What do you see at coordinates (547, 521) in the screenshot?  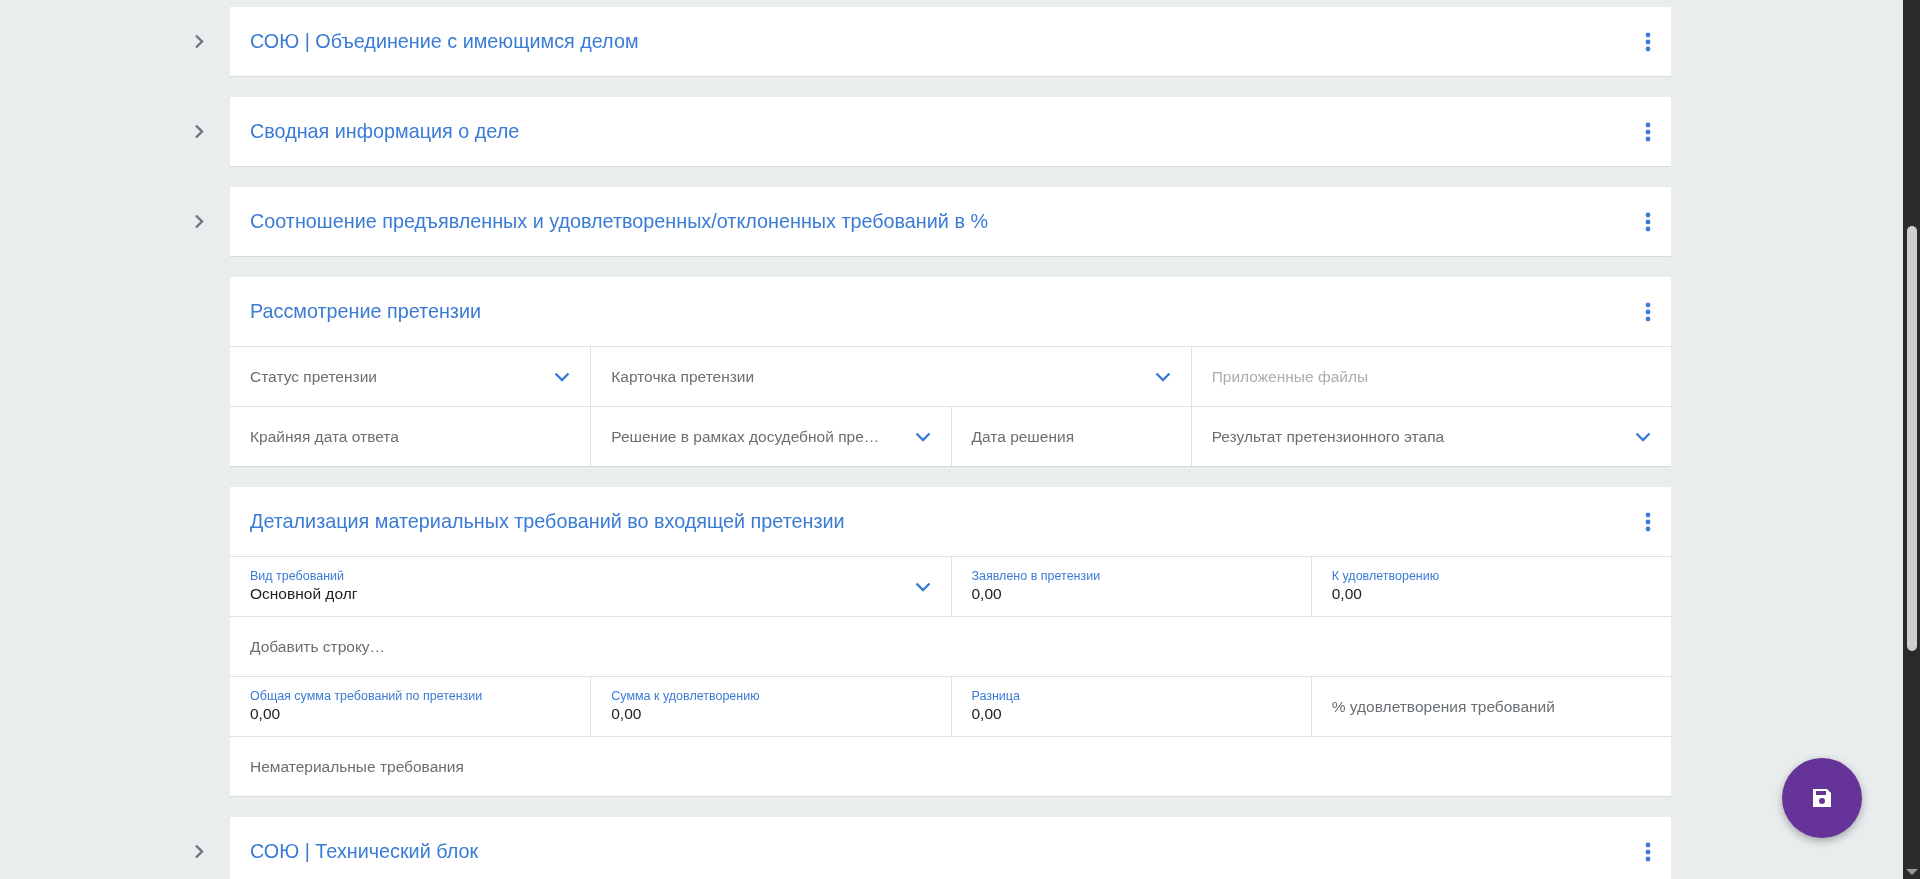 I see `section-title: Детализация материальных требований во входящей претензии` at bounding box center [547, 521].